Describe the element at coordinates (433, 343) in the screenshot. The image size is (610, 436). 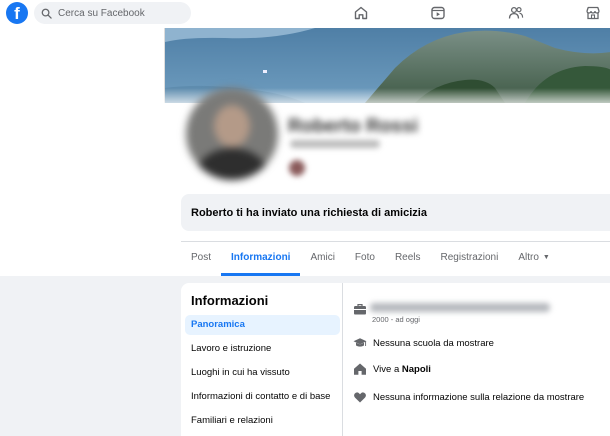
I see `school-text: Nessuna scuola da mostrare` at that location.